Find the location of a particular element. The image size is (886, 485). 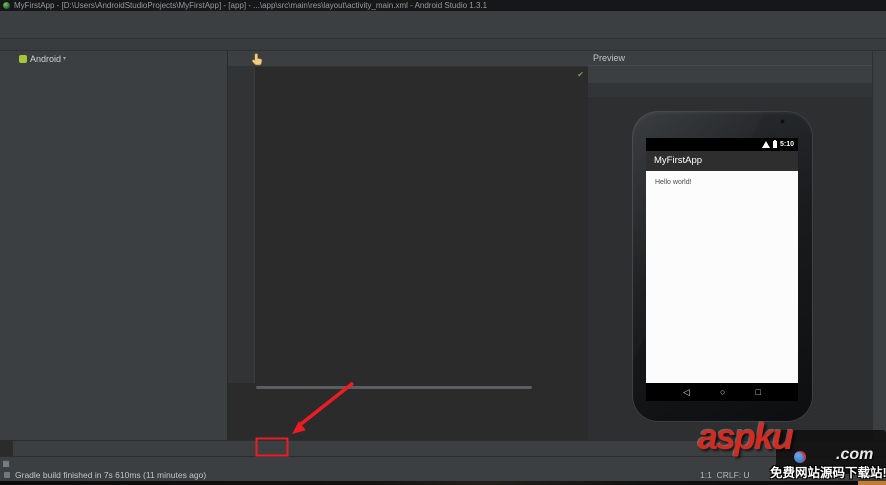

tool-window-bar: ▦ is located at coordinates (443, 463).